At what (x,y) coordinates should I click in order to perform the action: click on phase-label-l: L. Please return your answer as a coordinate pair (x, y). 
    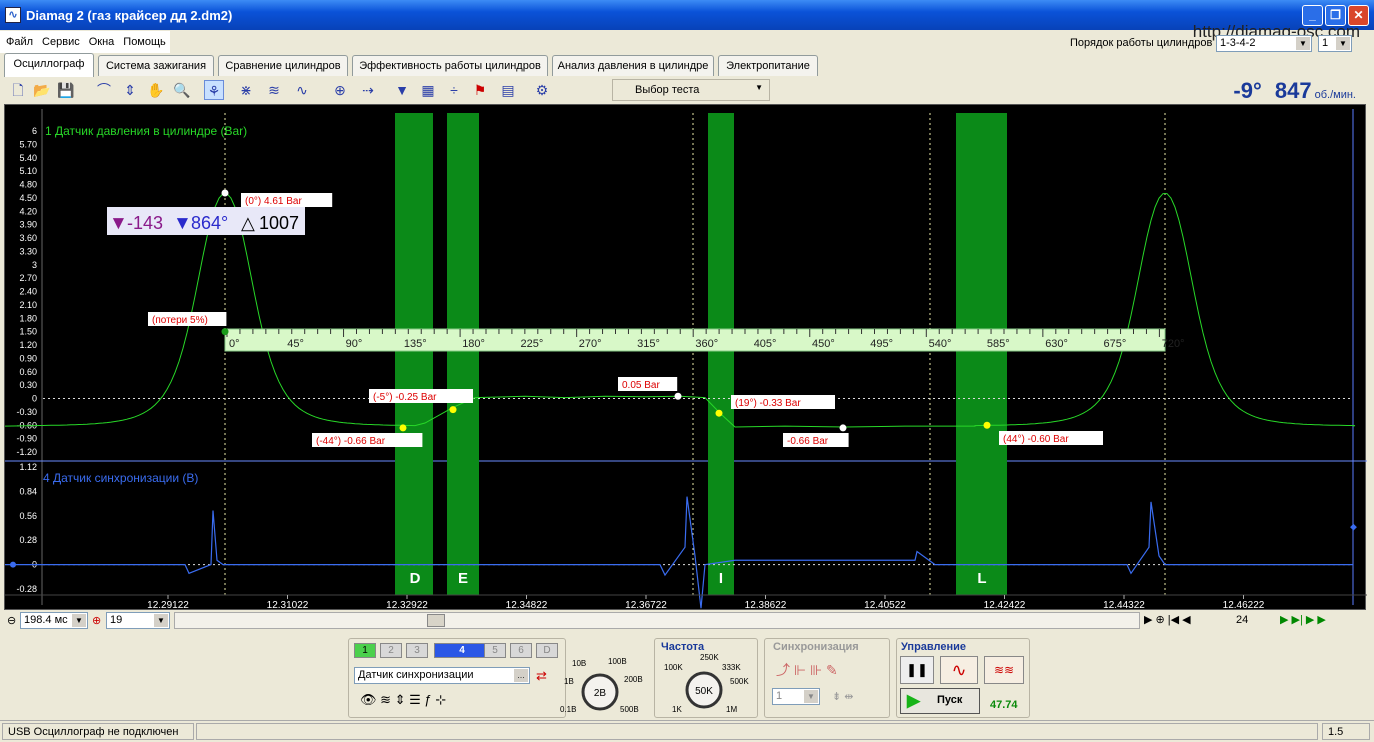
    Looking at the image, I should click on (981, 578).